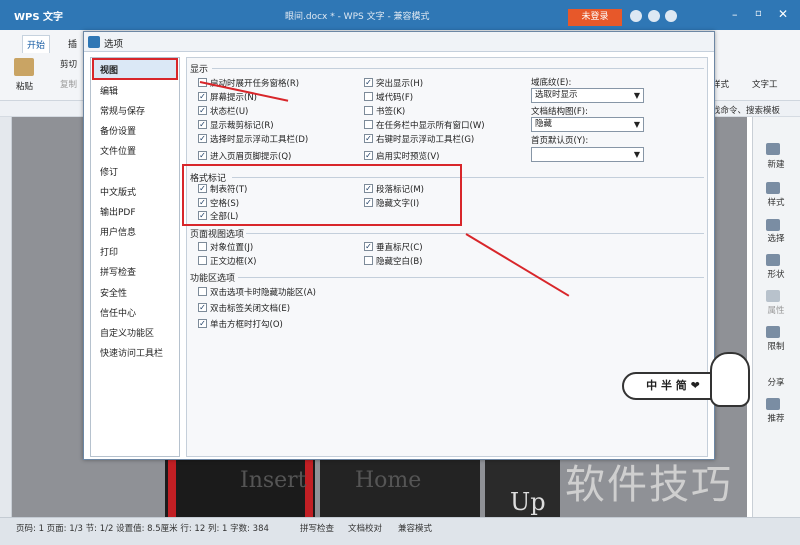  Describe the element at coordinates (671, 16) in the screenshot. I see `help-icon` at that location.